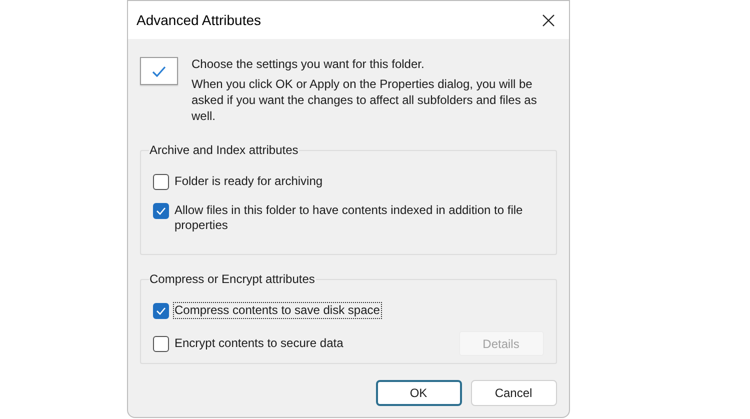  What do you see at coordinates (309, 64) in the screenshot?
I see `intro-heading: Choose the settings you want for this folder.` at bounding box center [309, 64].